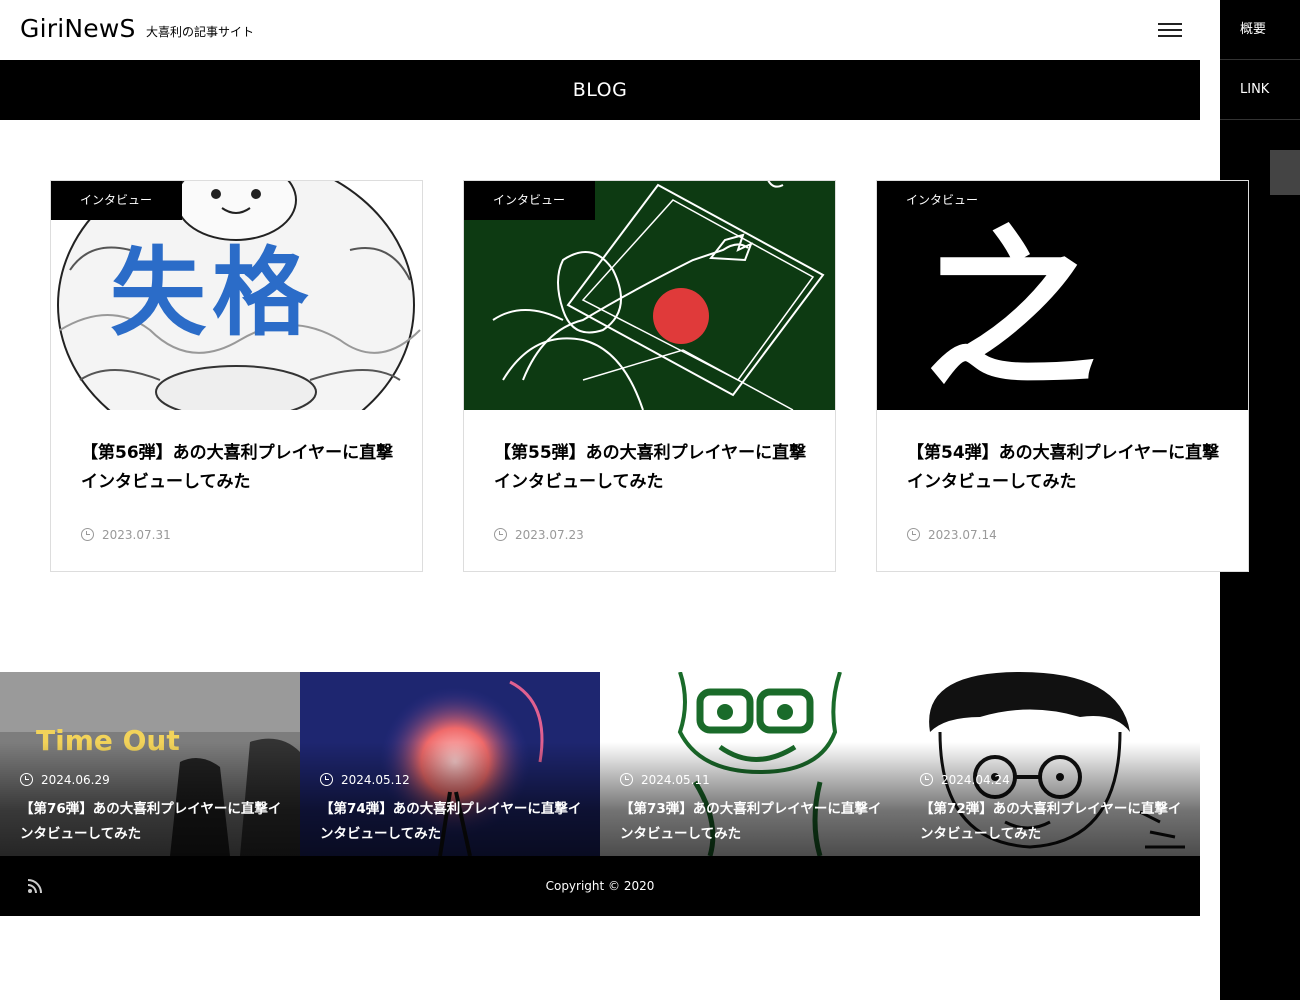 This screenshot has width=1300, height=1000. I want to click on site-tagline: 大喜利の記事サイト, so click(200, 32).